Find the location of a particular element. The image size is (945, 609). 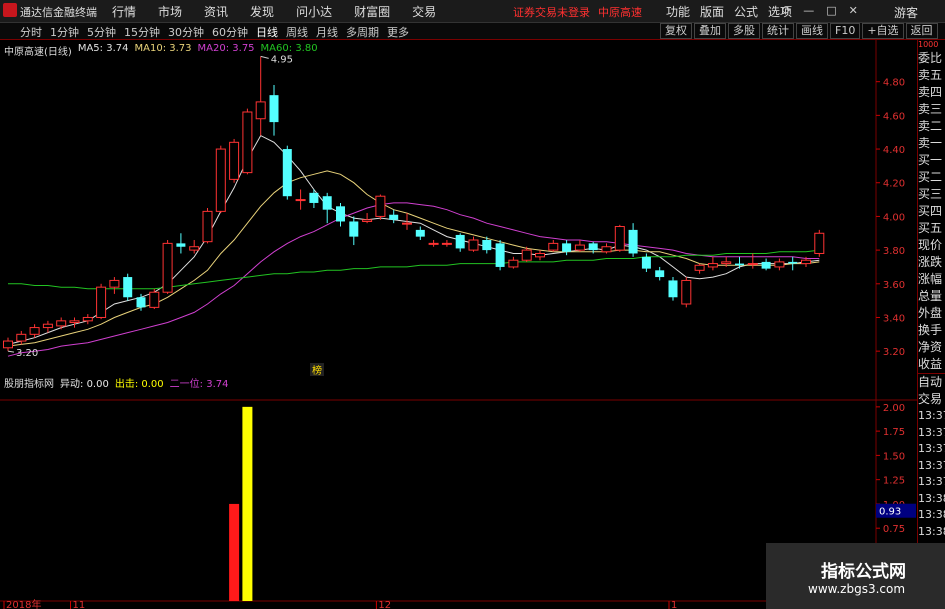

menu-item-3: 发现 is located at coordinates (262, 11).